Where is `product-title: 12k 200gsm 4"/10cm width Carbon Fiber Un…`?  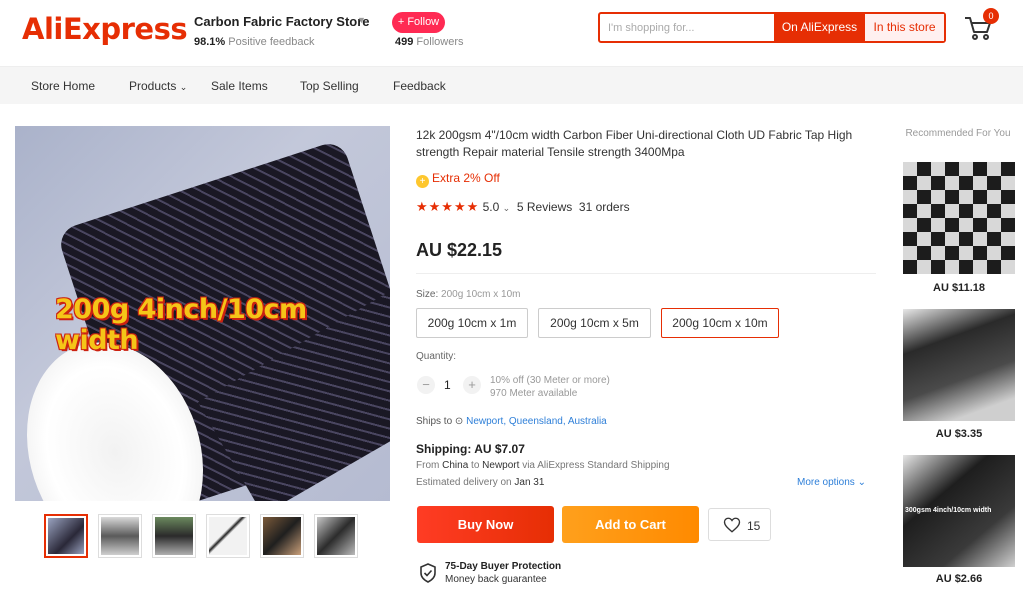
product-title: 12k 200gsm 4"/10cm width Carbon Fiber Un… is located at coordinates (634, 143).